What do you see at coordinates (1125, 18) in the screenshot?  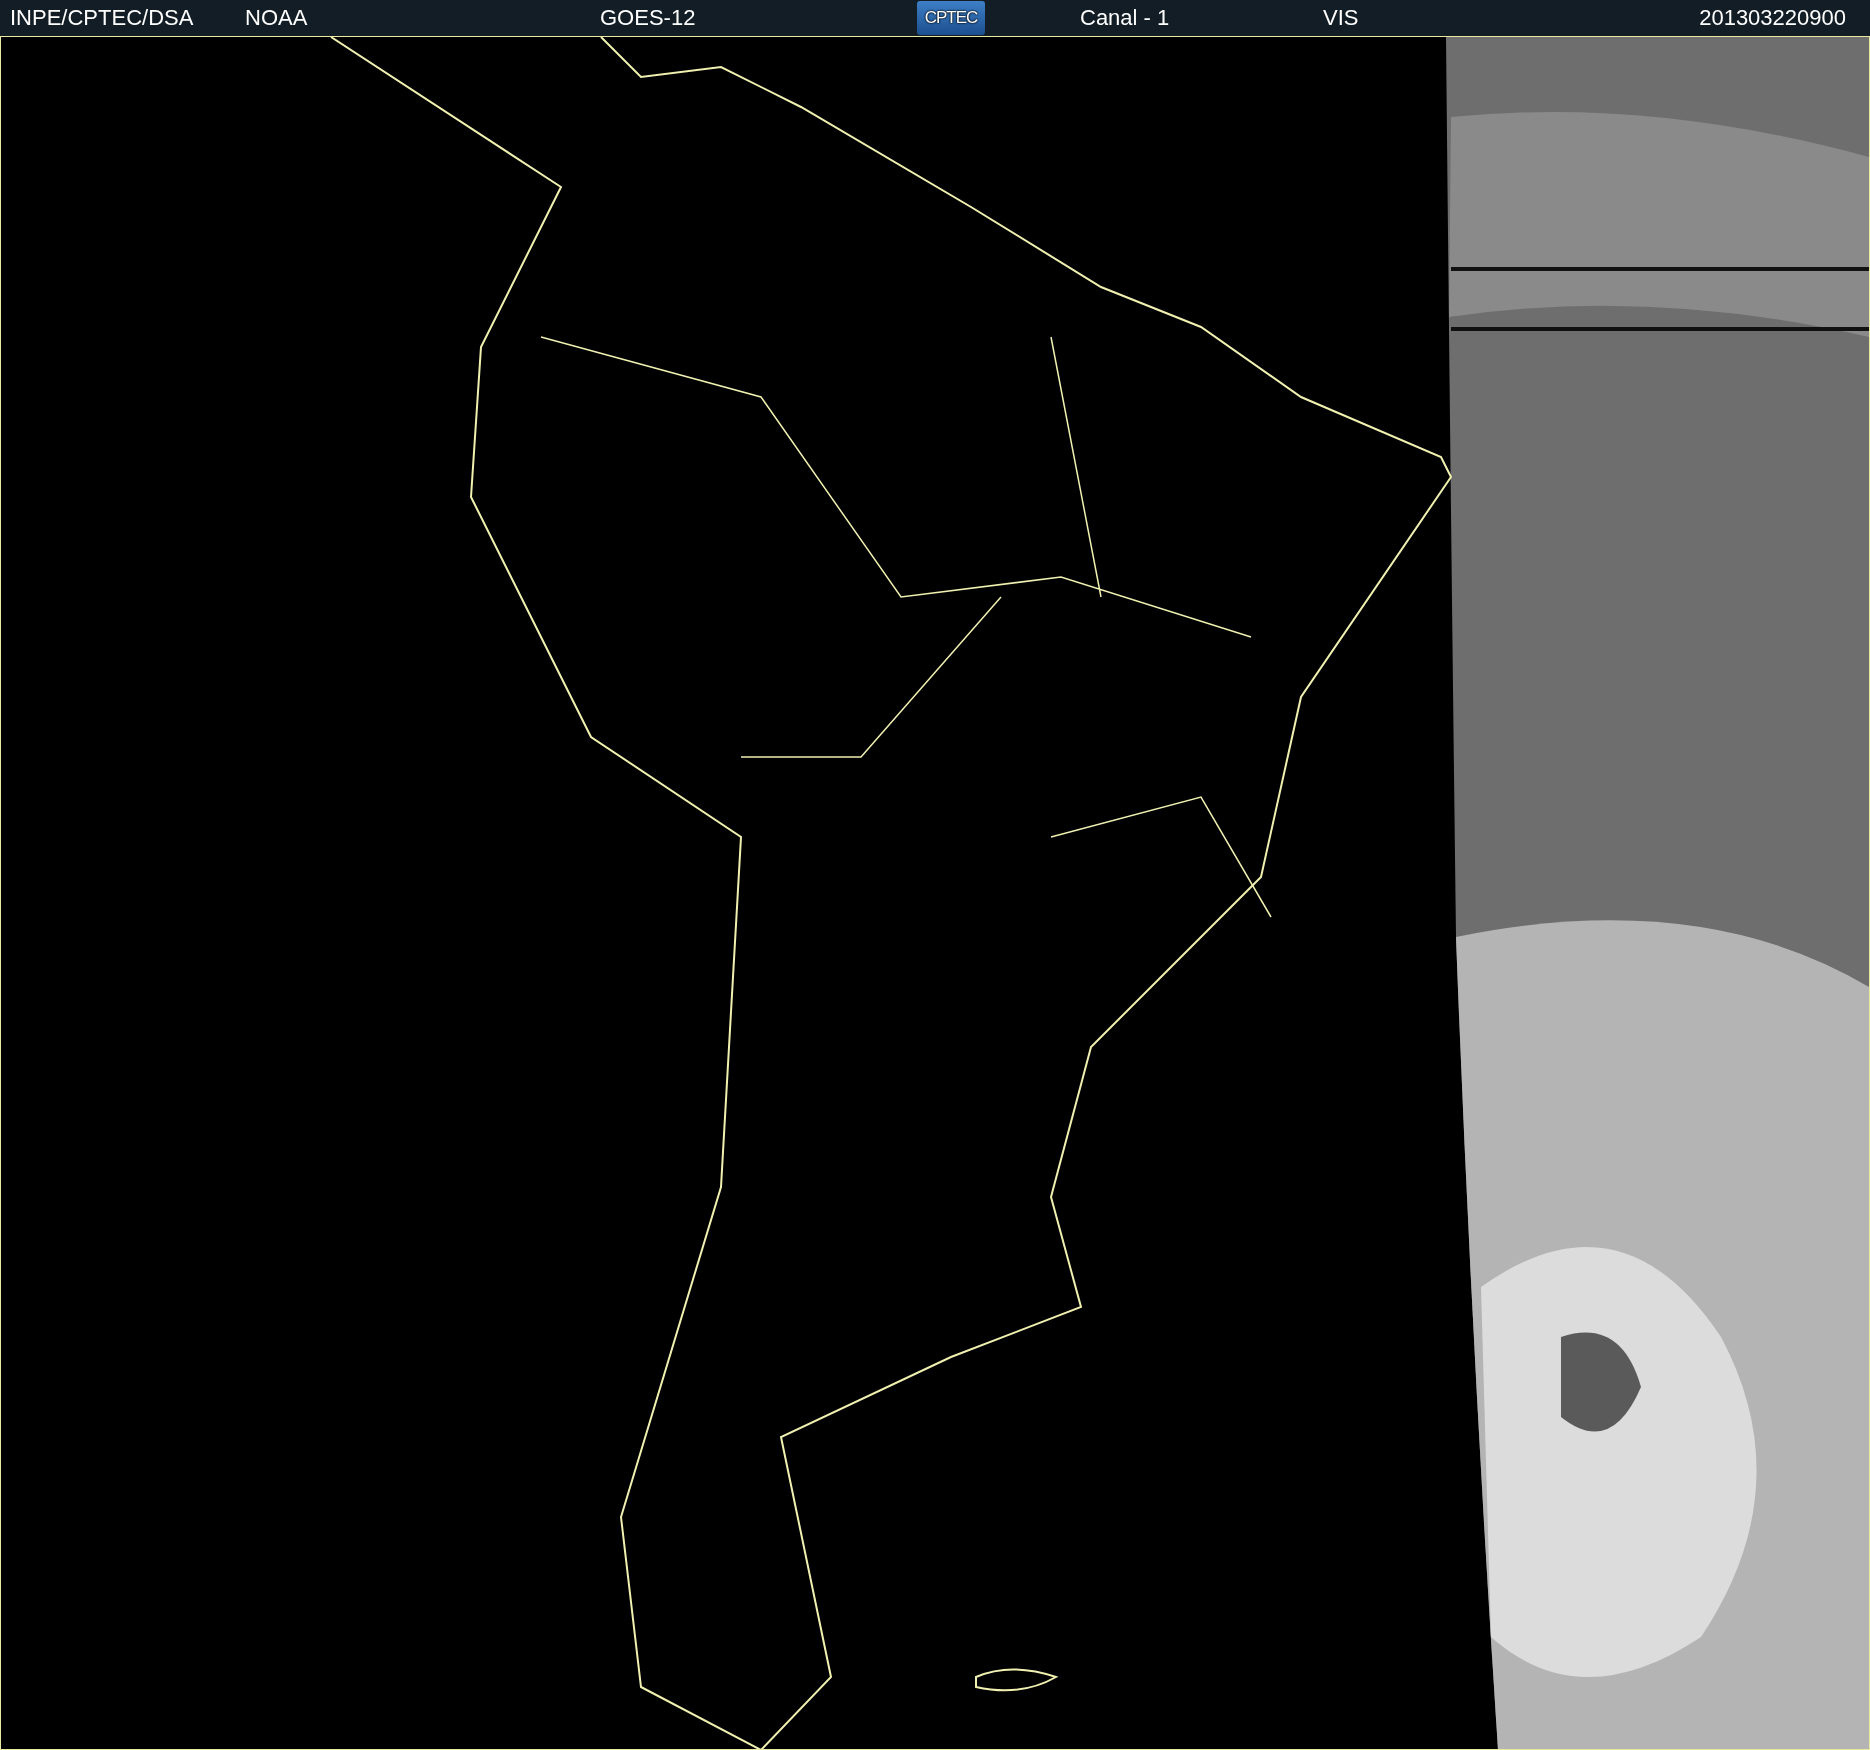 I see `channel-label: Canal - 1` at bounding box center [1125, 18].